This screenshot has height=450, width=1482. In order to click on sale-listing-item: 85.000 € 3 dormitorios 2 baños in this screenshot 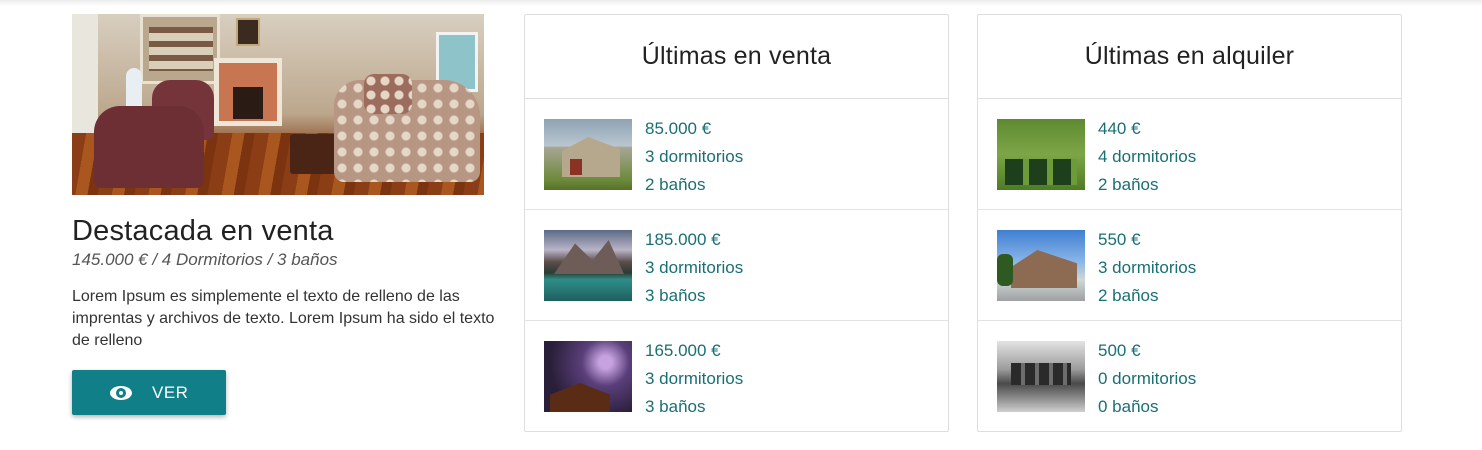, I will do `click(736, 154)`.